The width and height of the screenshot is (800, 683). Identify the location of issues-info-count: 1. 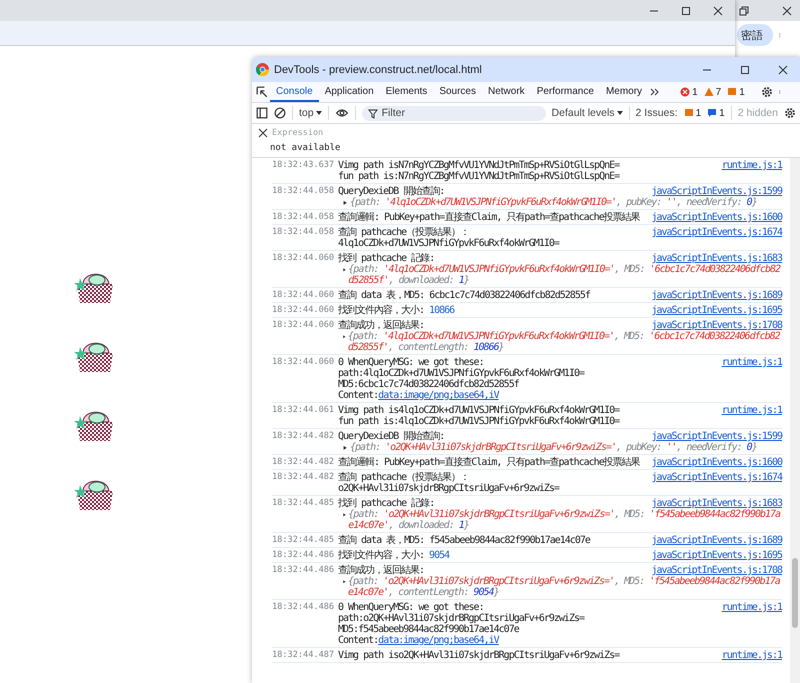
(716, 113).